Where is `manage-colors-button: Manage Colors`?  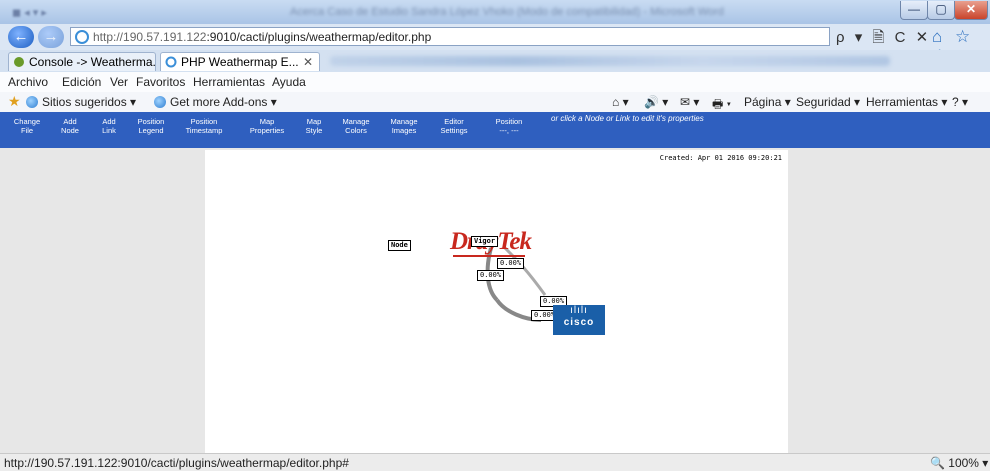 manage-colors-button: Manage Colors is located at coordinates (356, 126).